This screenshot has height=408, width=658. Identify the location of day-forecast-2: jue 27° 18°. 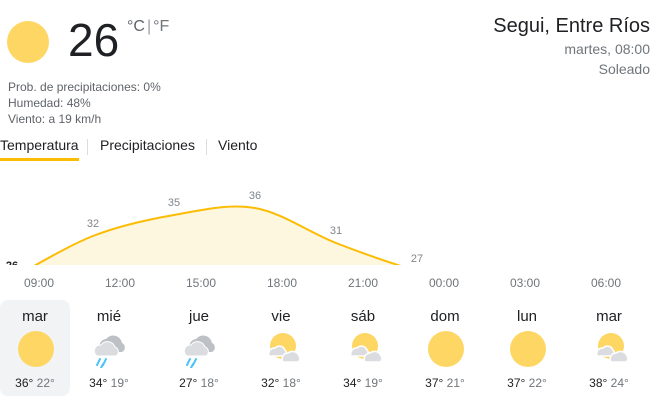
(199, 348).